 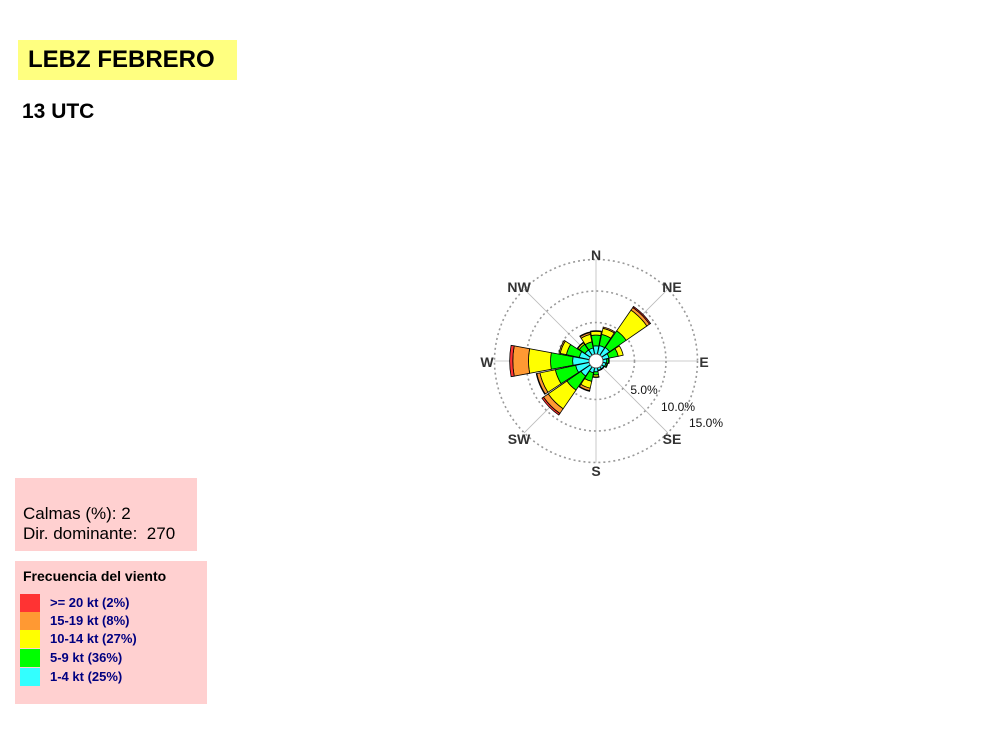 I want to click on legend-label: 5-9 kt (36%), so click(x=86, y=657).